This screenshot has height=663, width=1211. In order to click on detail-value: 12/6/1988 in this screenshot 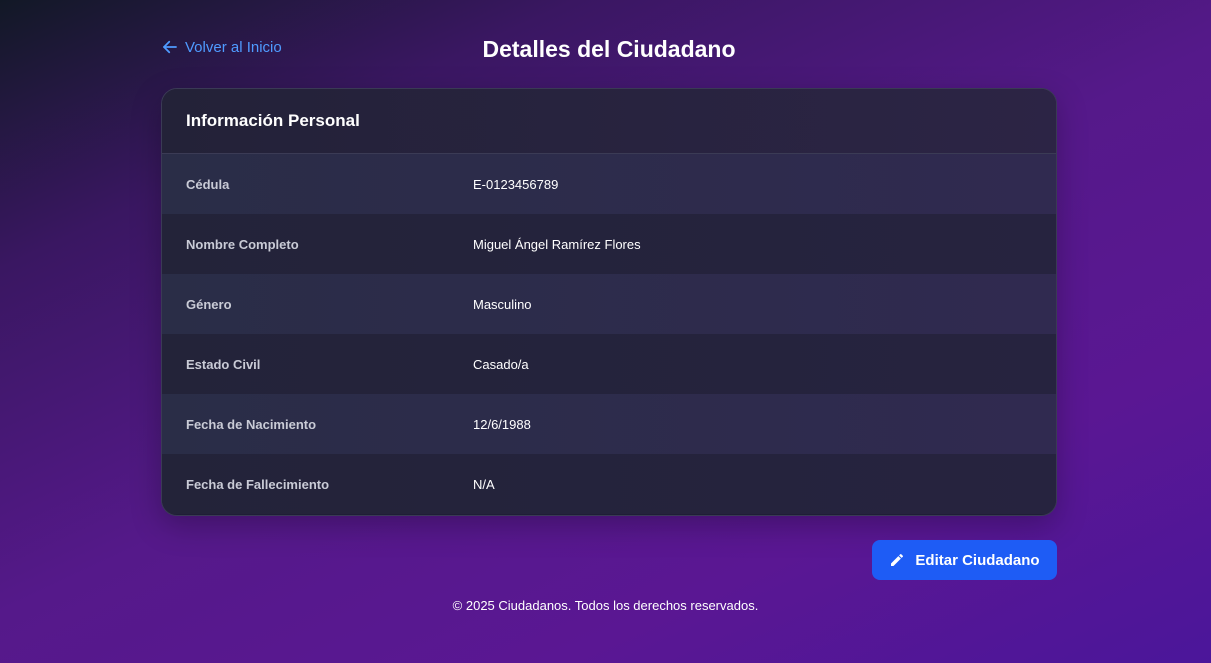, I will do `click(502, 424)`.